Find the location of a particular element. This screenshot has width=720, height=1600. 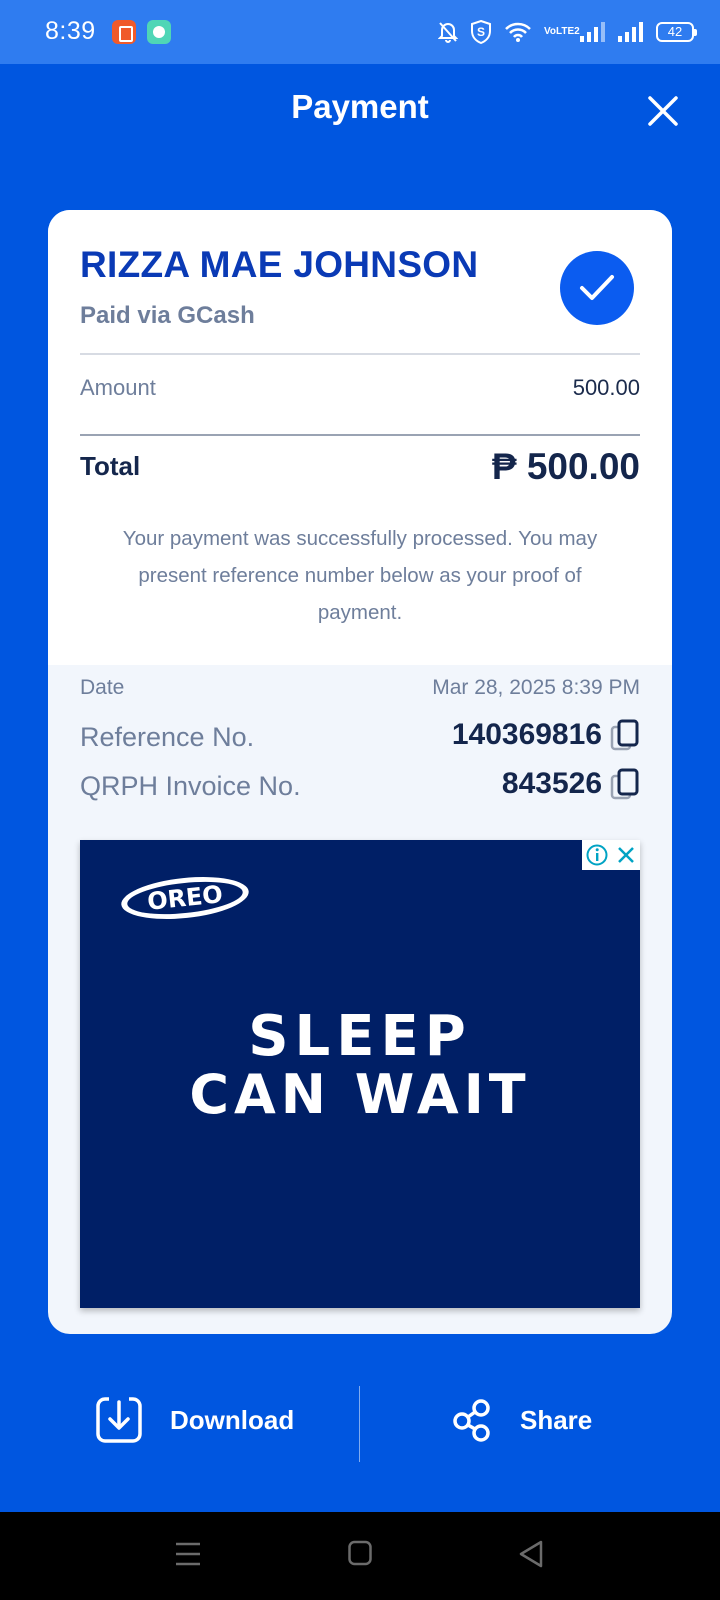

action-bar: Download Share is located at coordinates (360, 1420).